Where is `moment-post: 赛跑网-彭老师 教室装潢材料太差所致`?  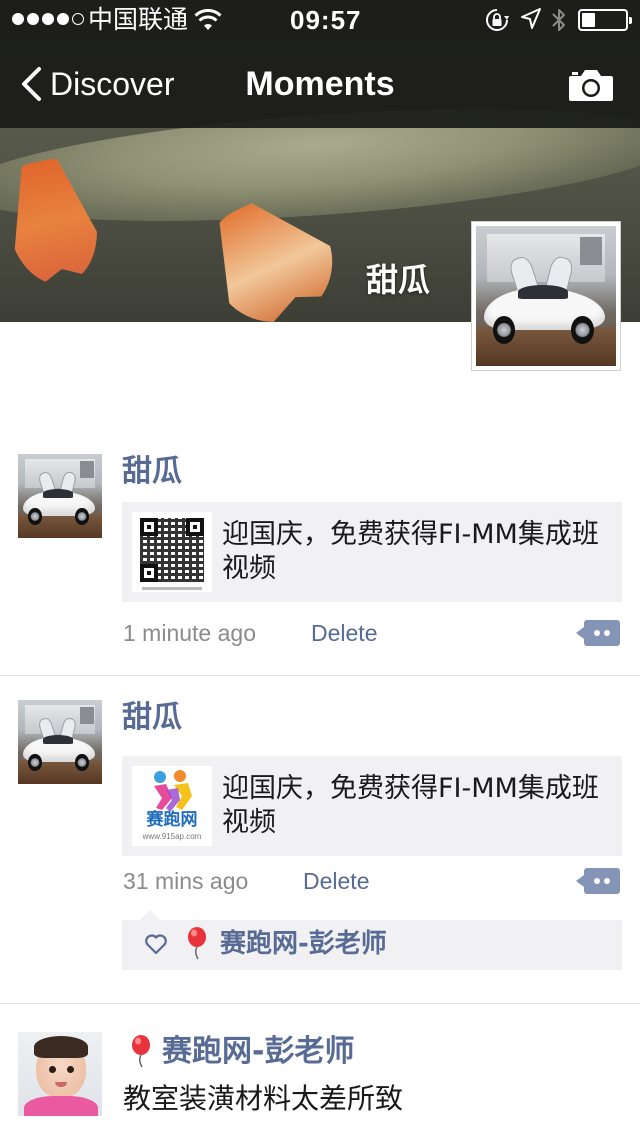
moment-post: 赛跑网-彭老师 教室装潢材料太差所致 is located at coordinates (320, 1074).